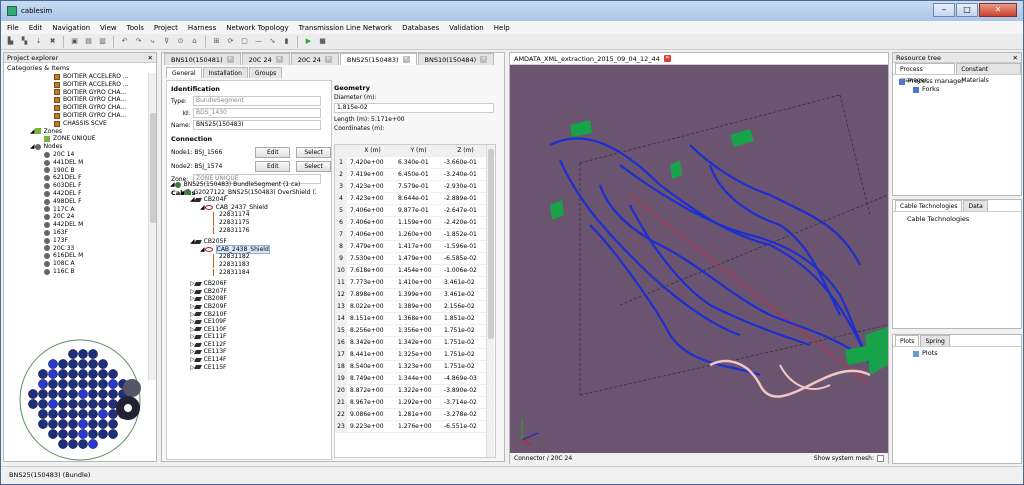  What do you see at coordinates (415, 319) in the screenshot?
I see `table-row: 14 8.151e+00 1.368e+00 1.851e-02` at bounding box center [415, 319].